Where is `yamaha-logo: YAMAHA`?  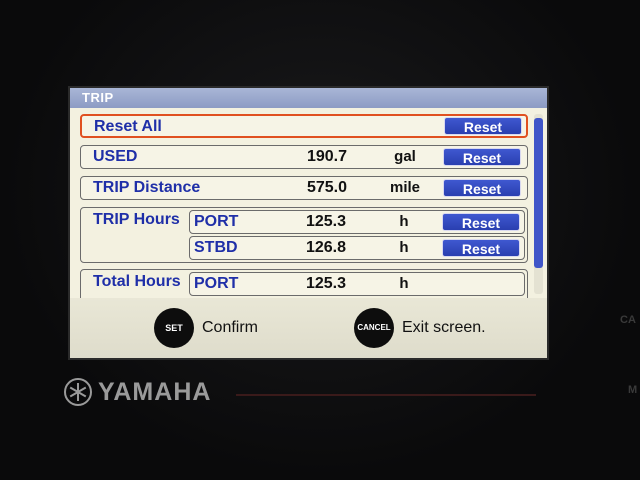 yamaha-logo: YAMAHA is located at coordinates (137, 392).